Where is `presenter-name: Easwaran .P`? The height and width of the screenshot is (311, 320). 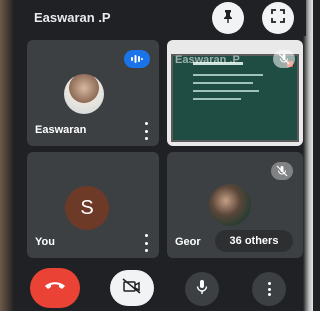
presenter-name: Easwaran .P is located at coordinates (207, 60).